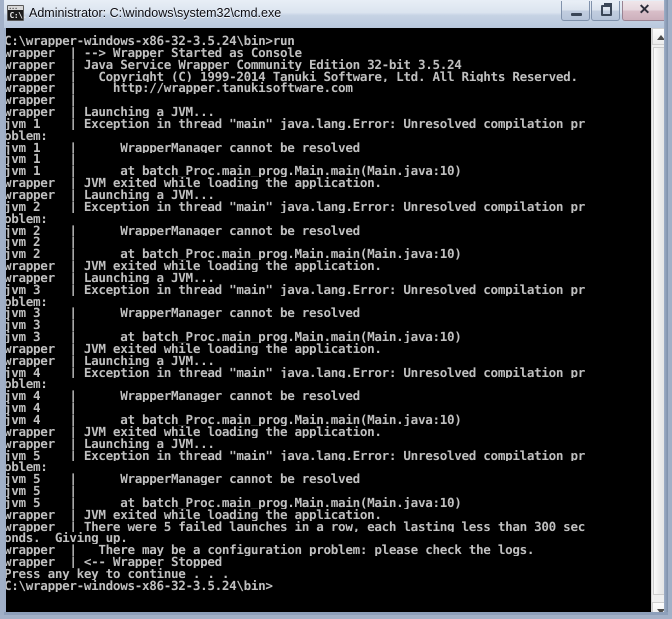  I want to click on minimize-button, so click(575, 11).